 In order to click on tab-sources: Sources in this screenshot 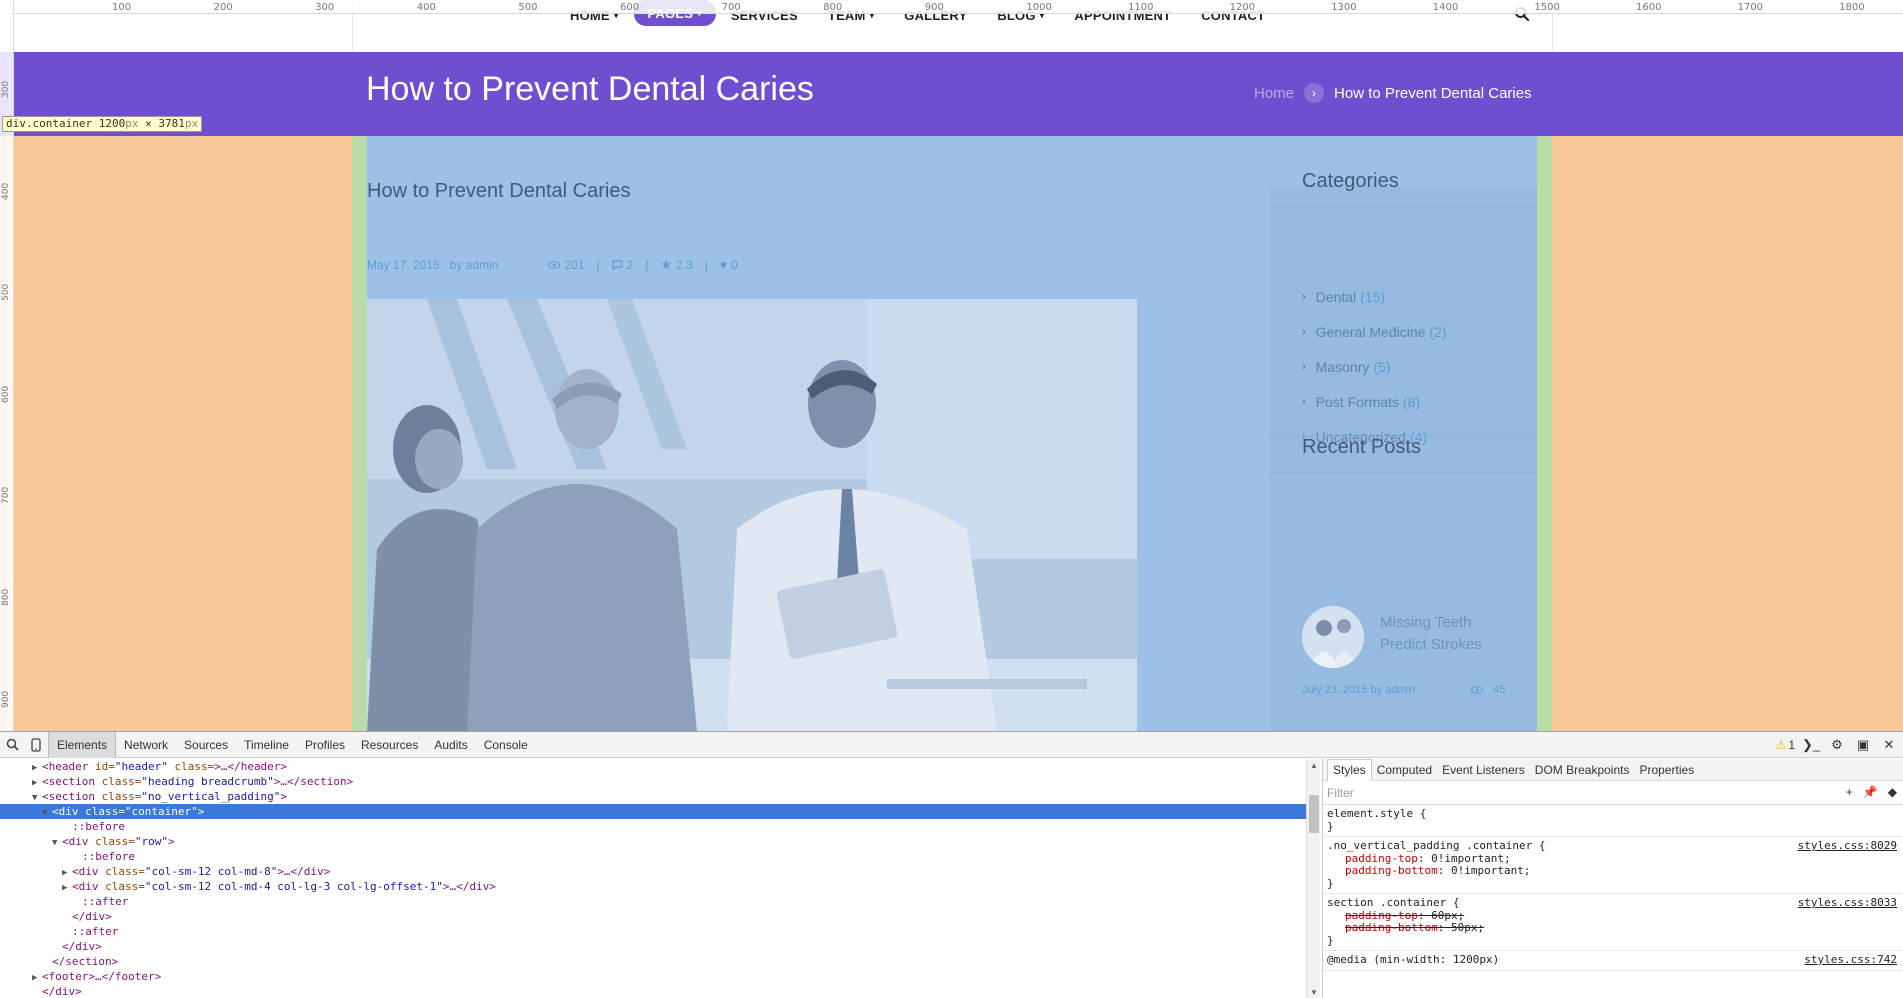, I will do `click(206, 745)`.